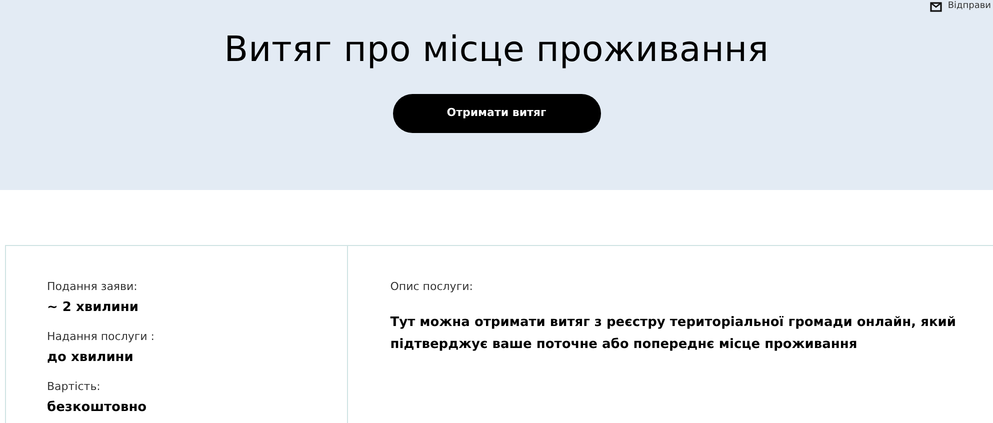 This screenshot has height=423, width=993. I want to click on page-title: Витяг про місце проживання, so click(496, 50).